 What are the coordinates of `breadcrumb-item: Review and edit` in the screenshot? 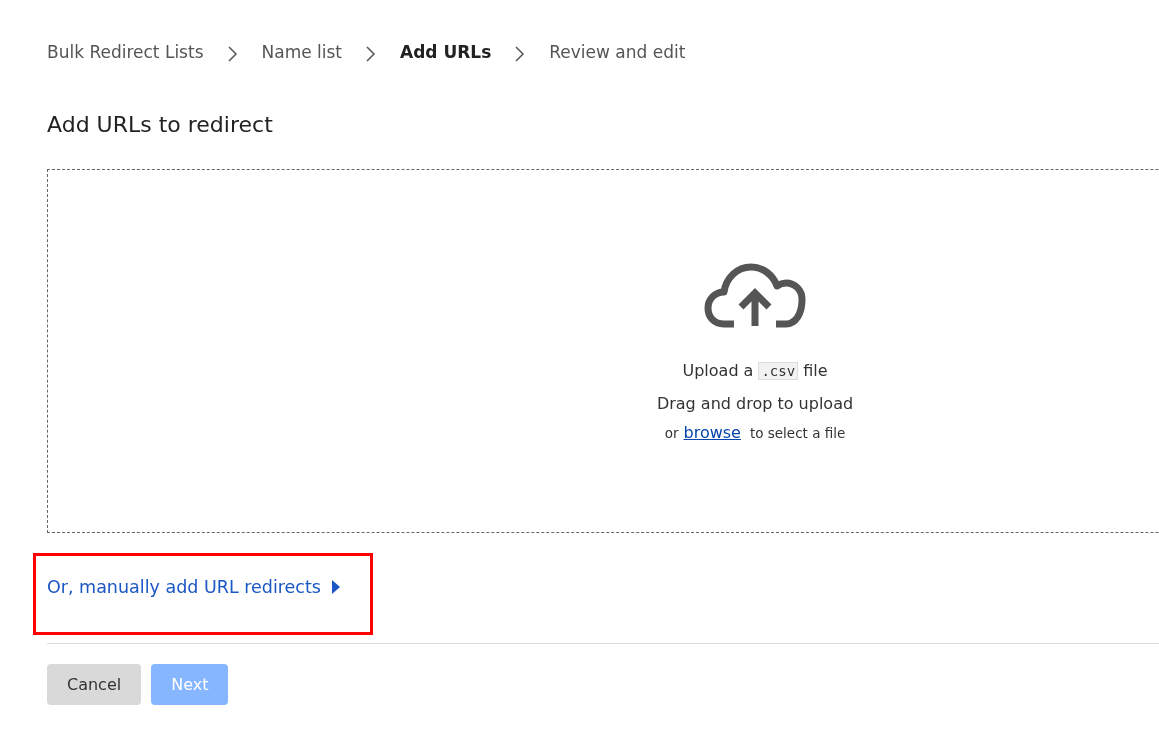 It's located at (617, 52).